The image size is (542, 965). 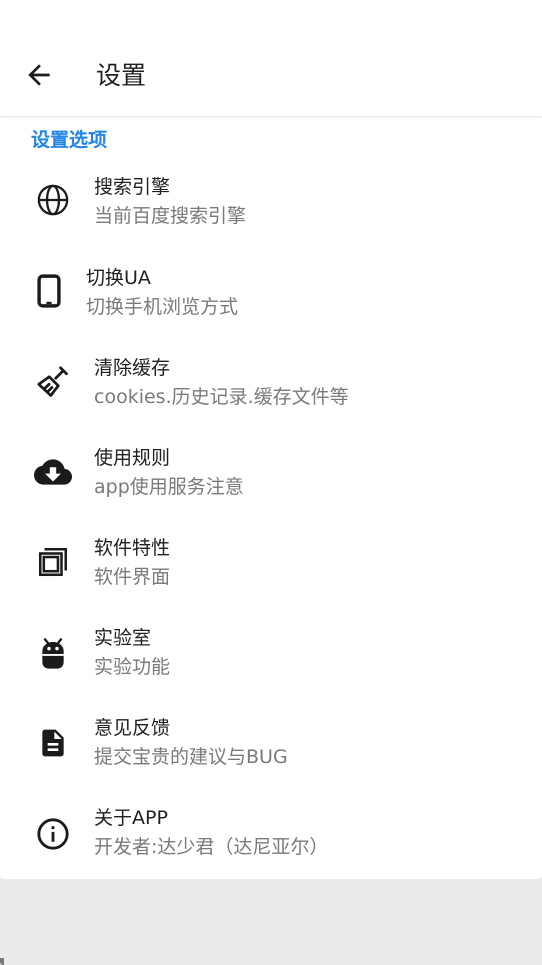 I want to click on tablet-icon, so click(x=49, y=291).